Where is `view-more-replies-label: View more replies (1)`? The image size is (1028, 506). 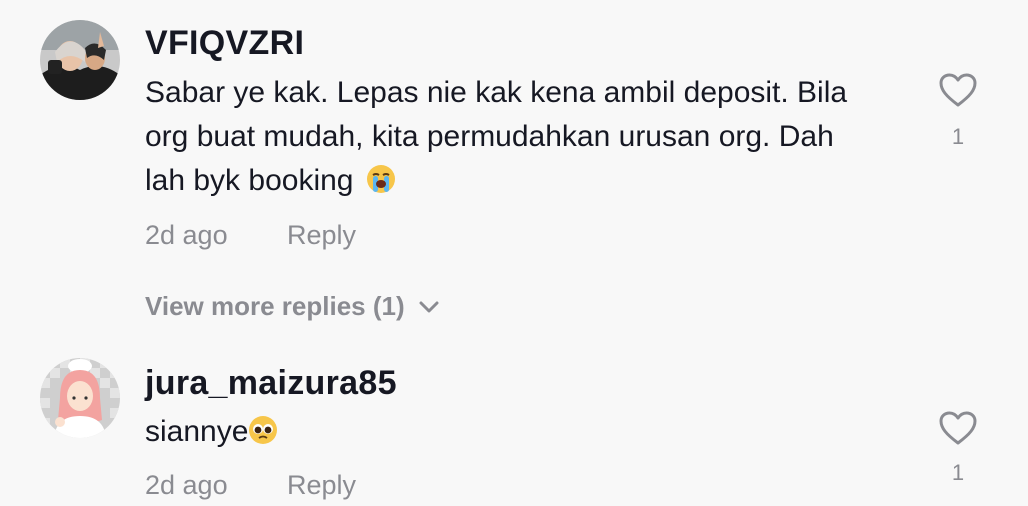 view-more-replies-label: View more replies (1) is located at coordinates (275, 306).